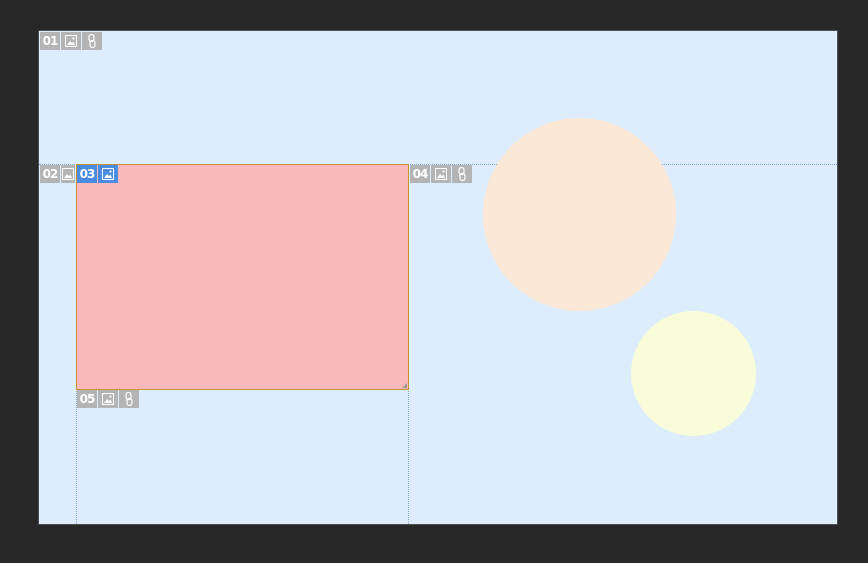 This screenshot has height=563, width=868. What do you see at coordinates (693, 373) in the screenshot?
I see `yellow-circle` at bounding box center [693, 373].